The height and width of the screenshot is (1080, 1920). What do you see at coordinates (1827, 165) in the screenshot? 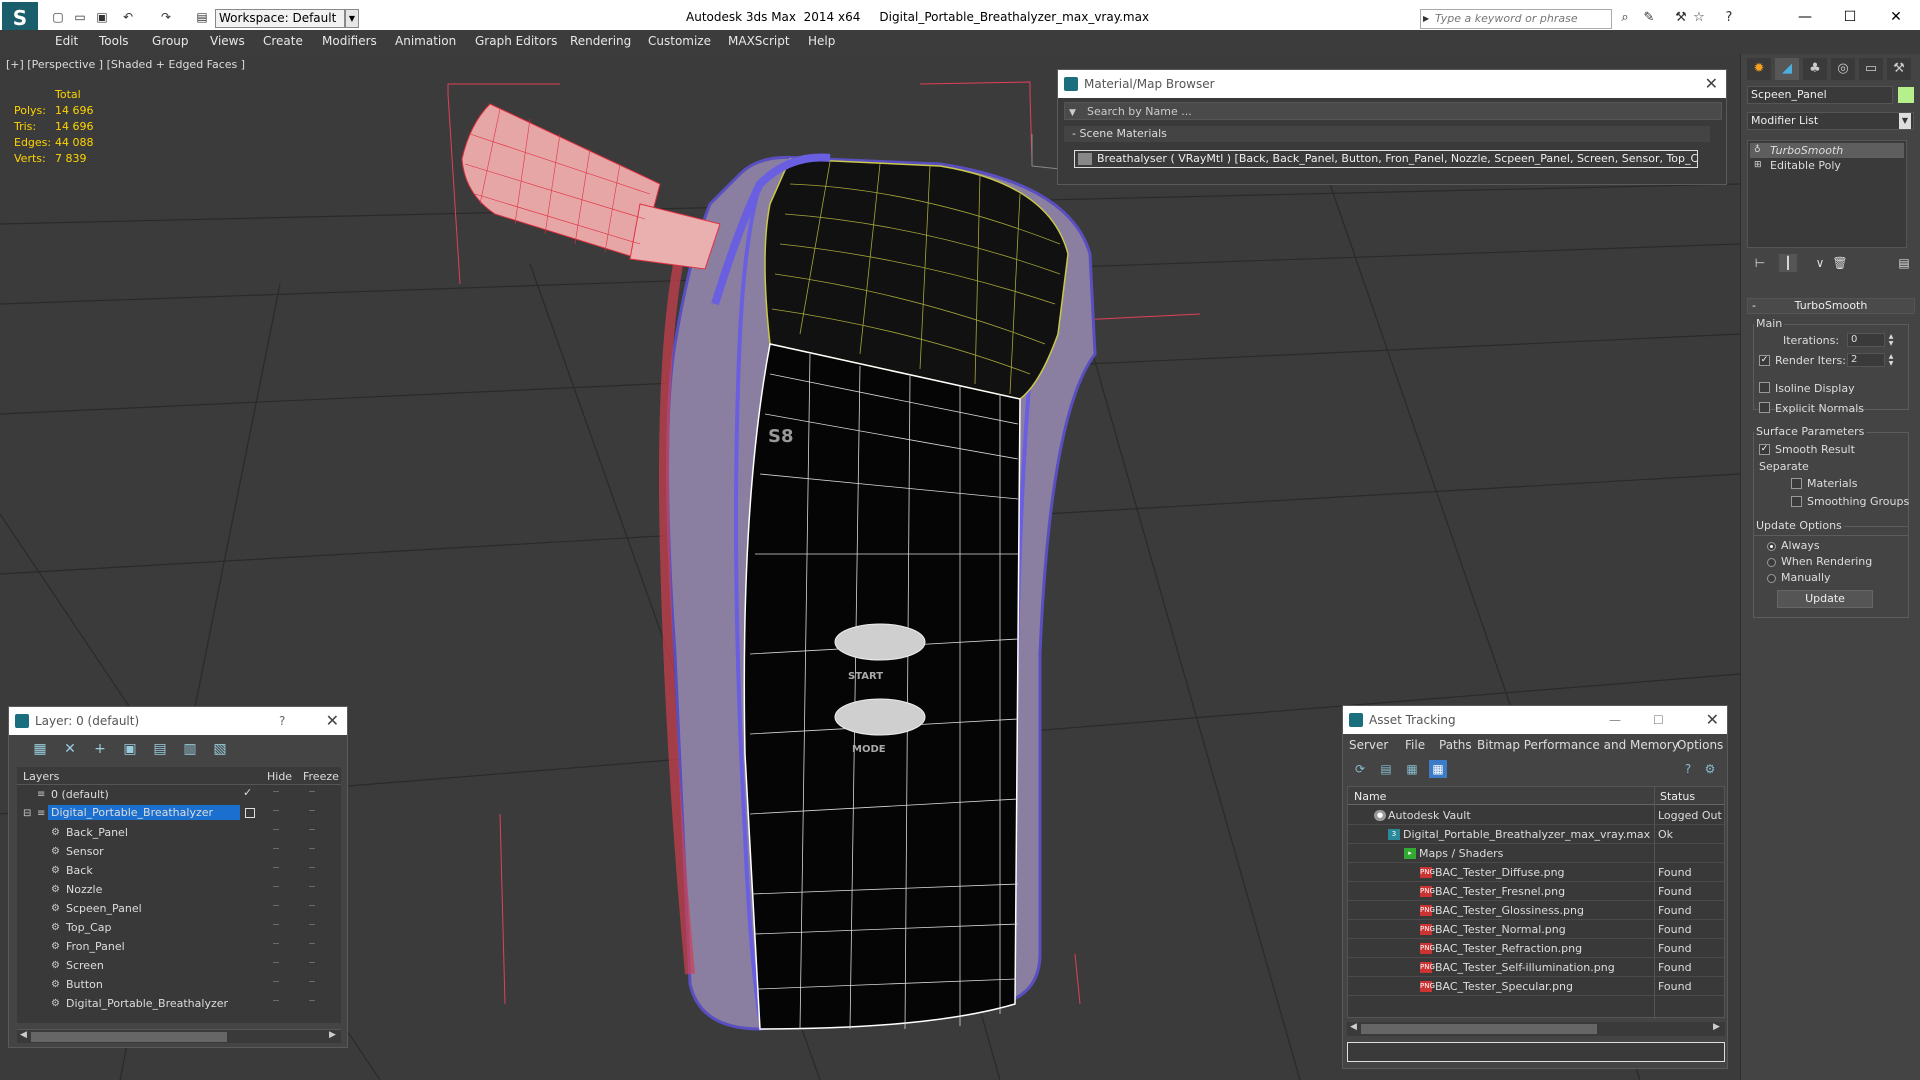
I see `stack-item-editable-poly: ⊞ Editable Poly` at bounding box center [1827, 165].